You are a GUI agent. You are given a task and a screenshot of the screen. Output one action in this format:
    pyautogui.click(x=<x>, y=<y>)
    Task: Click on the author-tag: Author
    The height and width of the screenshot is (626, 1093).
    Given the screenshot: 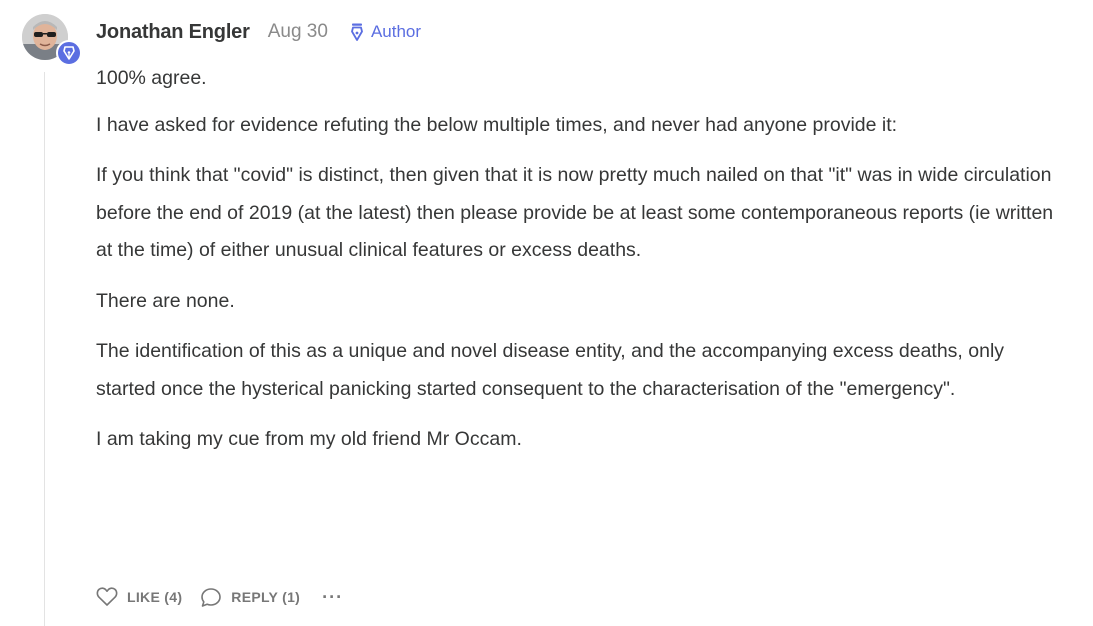 What is the action you would take?
    pyautogui.click(x=385, y=32)
    